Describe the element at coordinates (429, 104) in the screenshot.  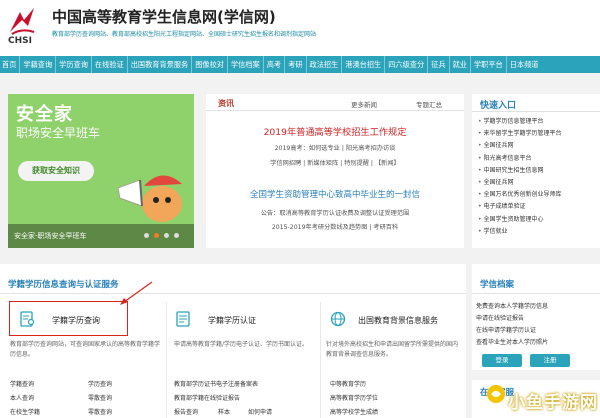
I see `news-special-link: 专题汇总` at that location.